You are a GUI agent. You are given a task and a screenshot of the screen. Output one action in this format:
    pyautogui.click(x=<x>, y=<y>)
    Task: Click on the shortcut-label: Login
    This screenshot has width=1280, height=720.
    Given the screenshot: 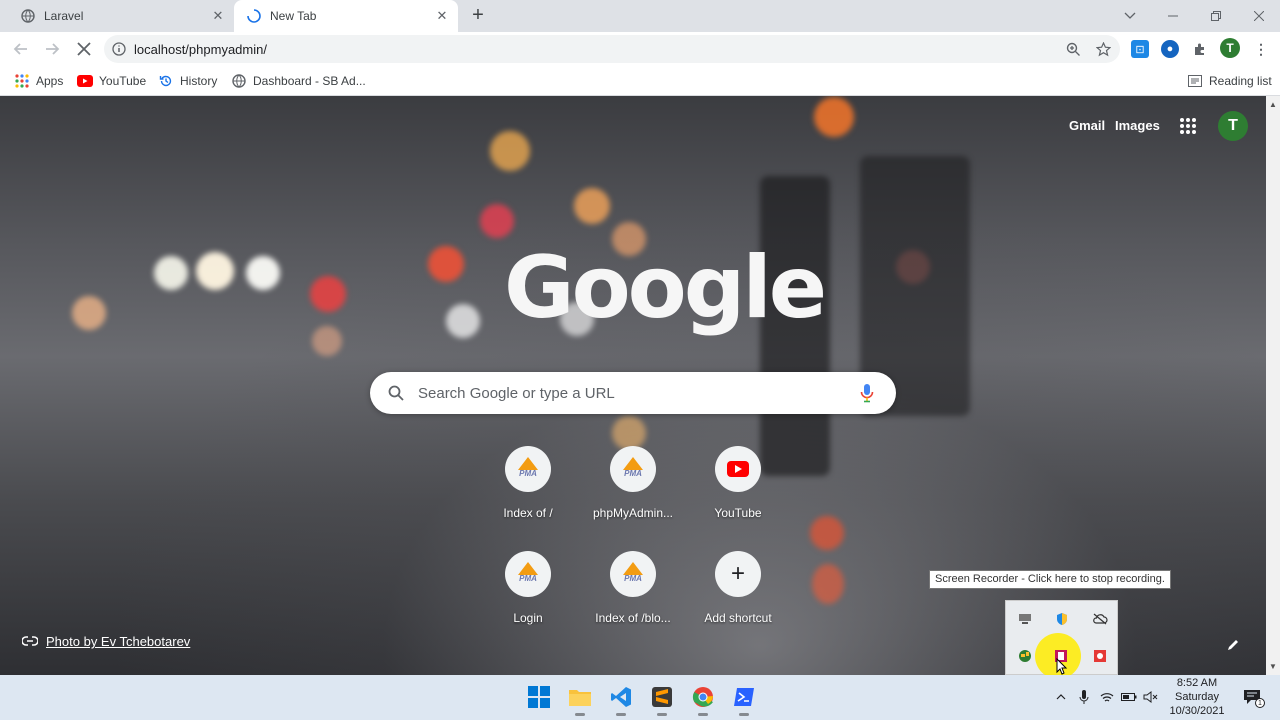 What is the action you would take?
    pyautogui.click(x=528, y=618)
    